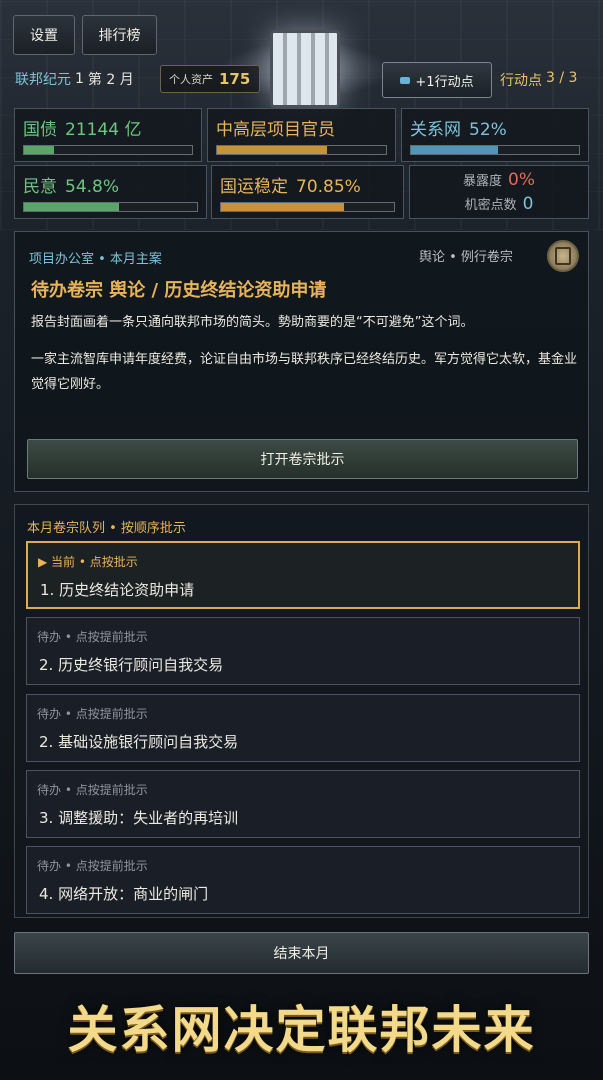 This screenshot has width=603, height=1080. Describe the element at coordinates (328, 187) in the screenshot. I see `stat-value: 70.85%` at that location.